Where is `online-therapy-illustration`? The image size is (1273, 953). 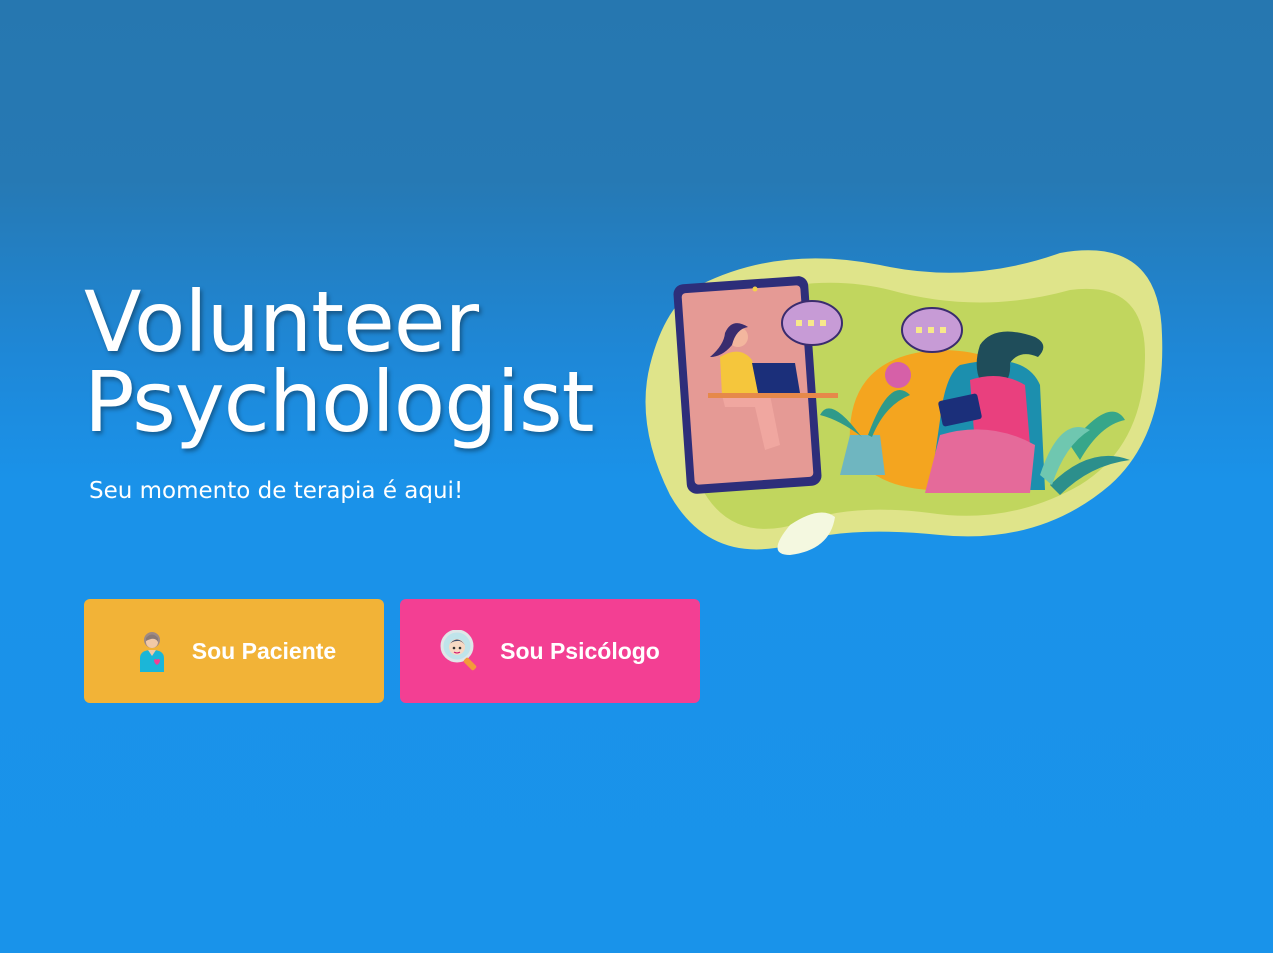
online-therapy-illustration is located at coordinates (904, 402).